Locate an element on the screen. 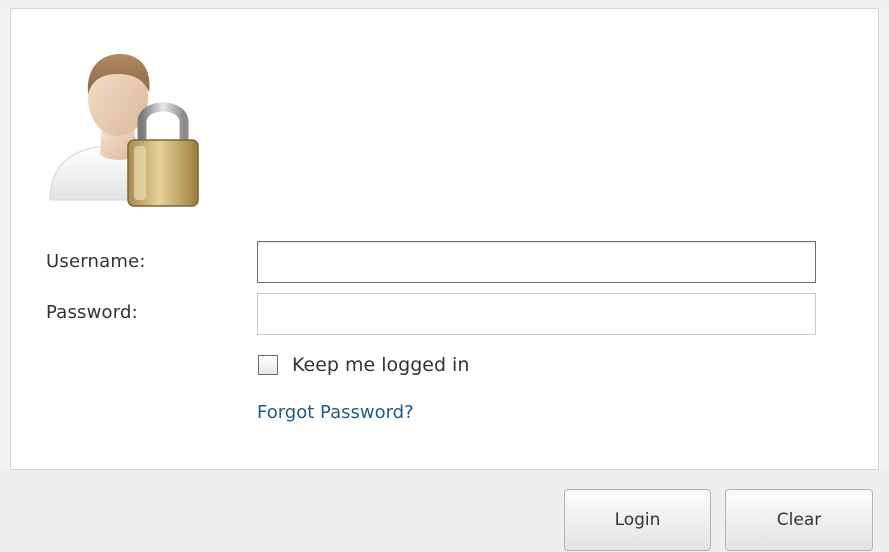  keep-logged-in-row: Keep me logged in is located at coordinates (363, 365).